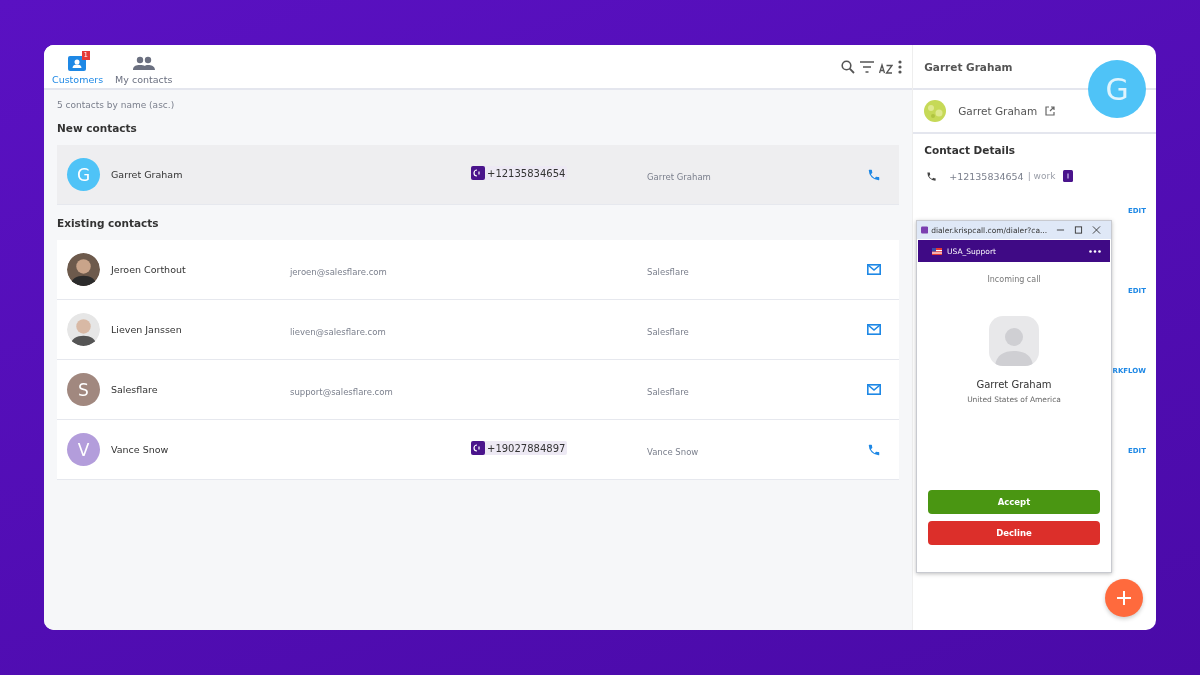  I want to click on section-heading: New contacts, so click(97, 128).